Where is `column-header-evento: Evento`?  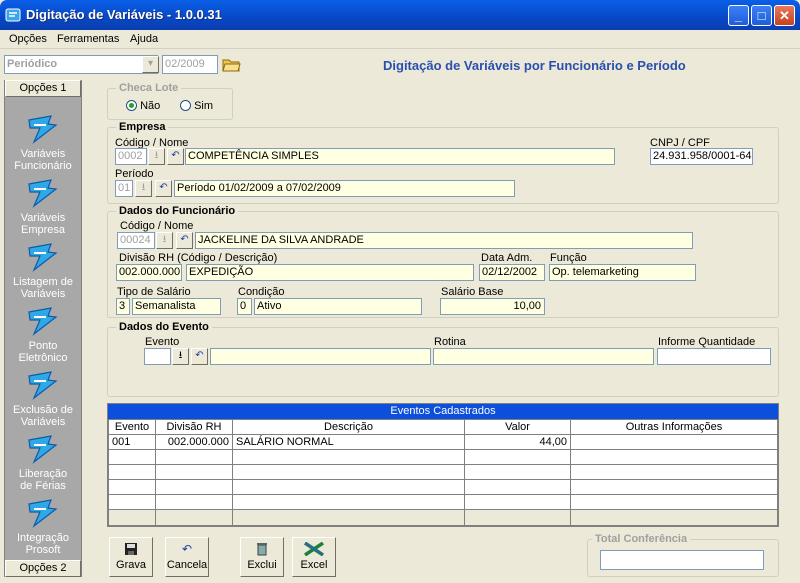 column-header-evento: Evento is located at coordinates (132, 427).